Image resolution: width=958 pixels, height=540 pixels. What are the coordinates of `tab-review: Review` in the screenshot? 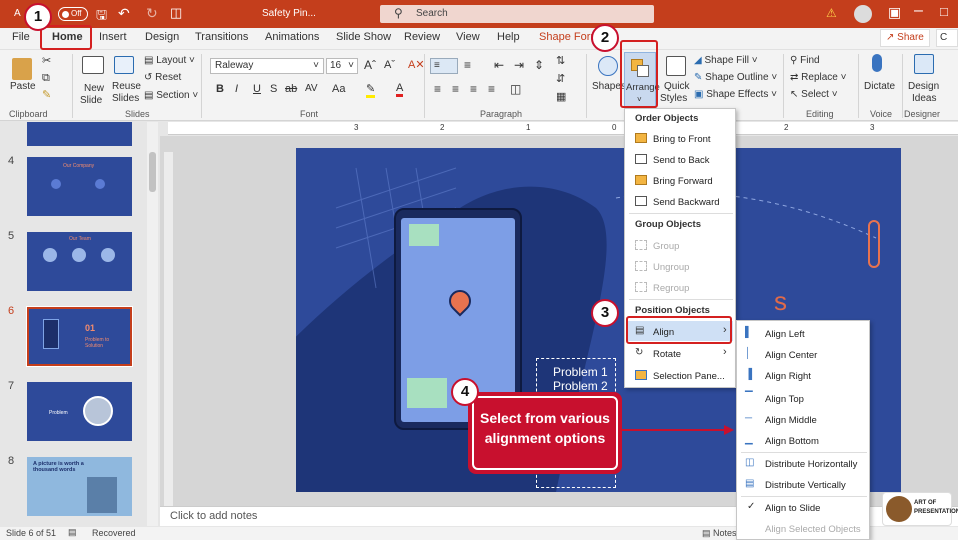 It's located at (422, 37).